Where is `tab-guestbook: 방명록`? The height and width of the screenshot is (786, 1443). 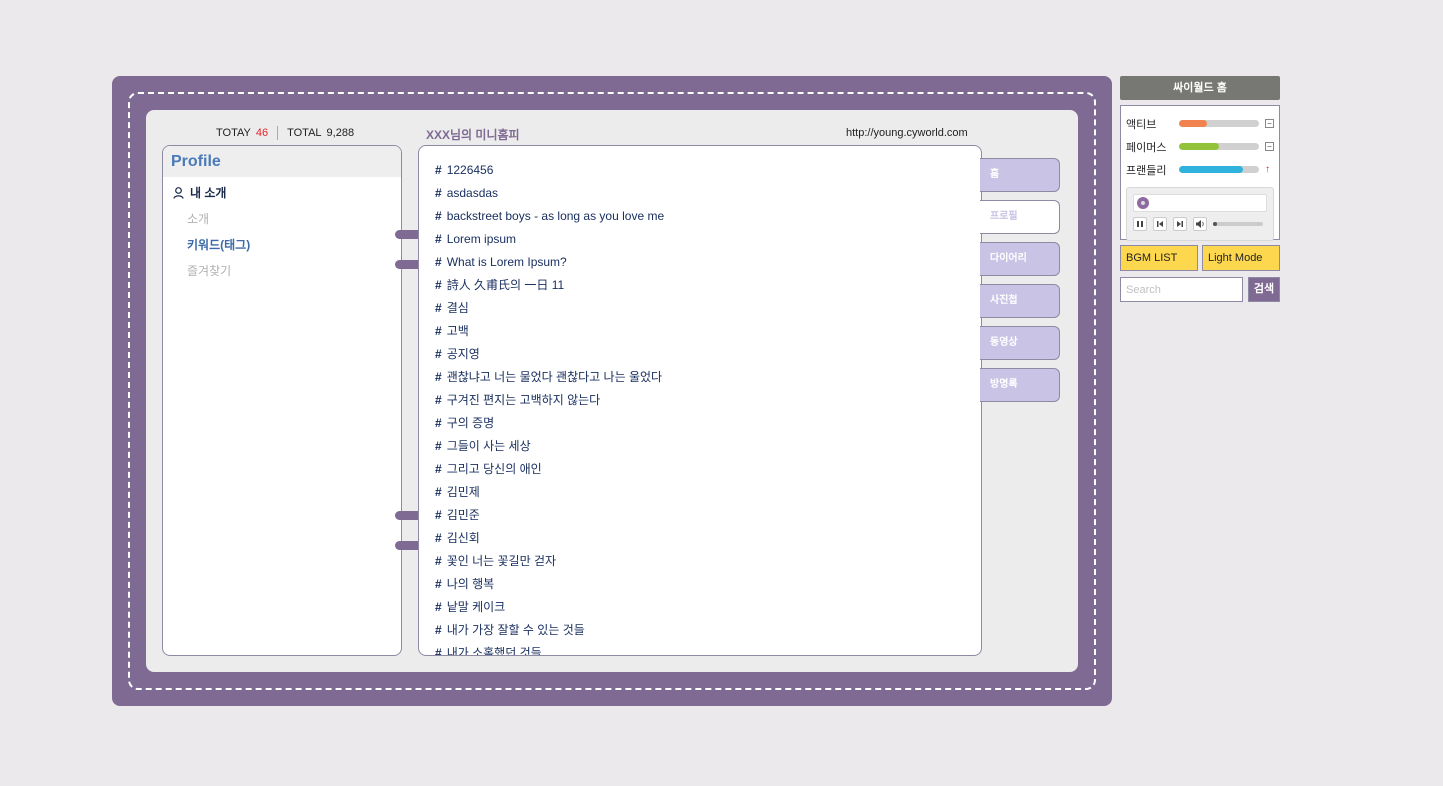 tab-guestbook: 방명록 is located at coordinates (1020, 385).